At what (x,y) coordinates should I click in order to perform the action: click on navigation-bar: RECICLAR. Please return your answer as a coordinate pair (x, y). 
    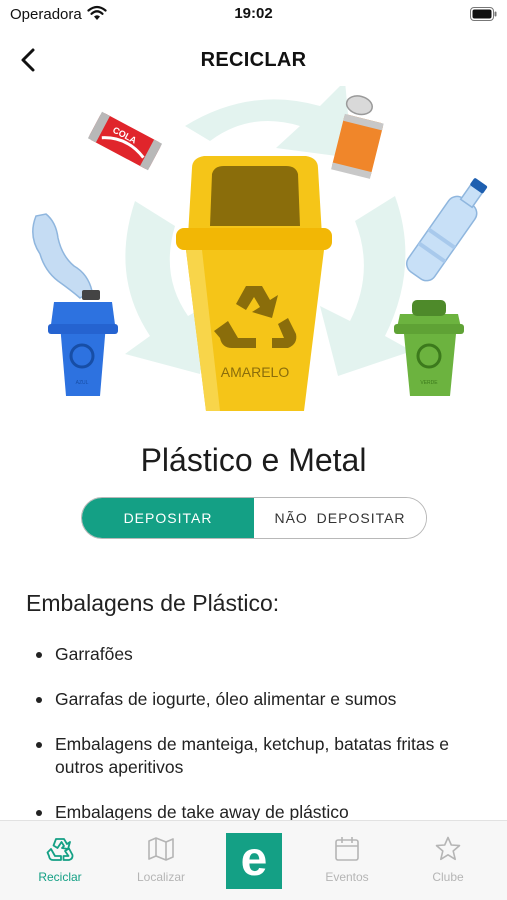
    Looking at the image, I should click on (253, 60).